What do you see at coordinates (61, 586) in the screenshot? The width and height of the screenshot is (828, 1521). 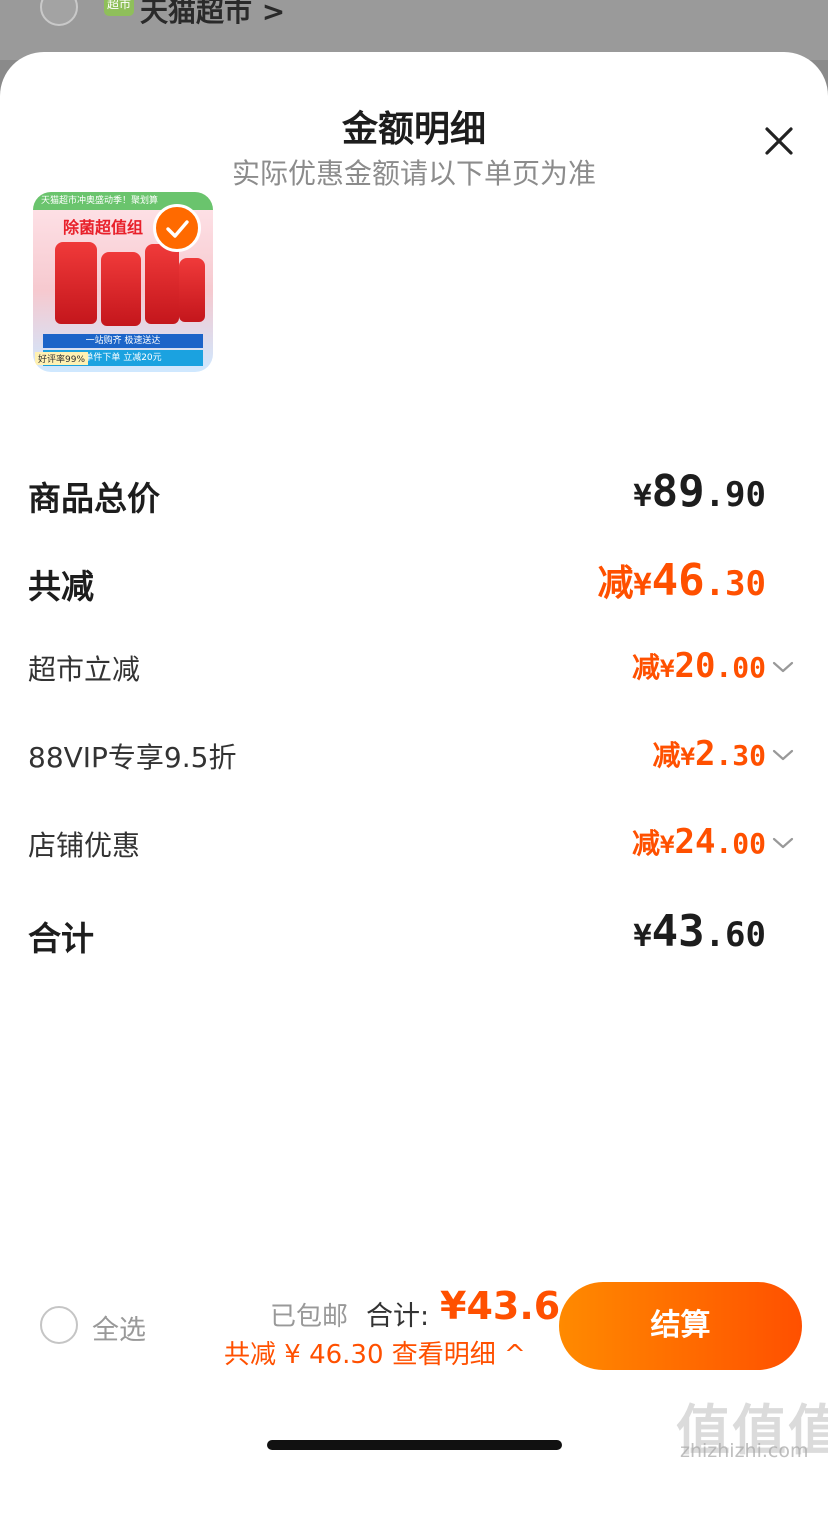 I see `total-discount-label: 共减` at bounding box center [61, 586].